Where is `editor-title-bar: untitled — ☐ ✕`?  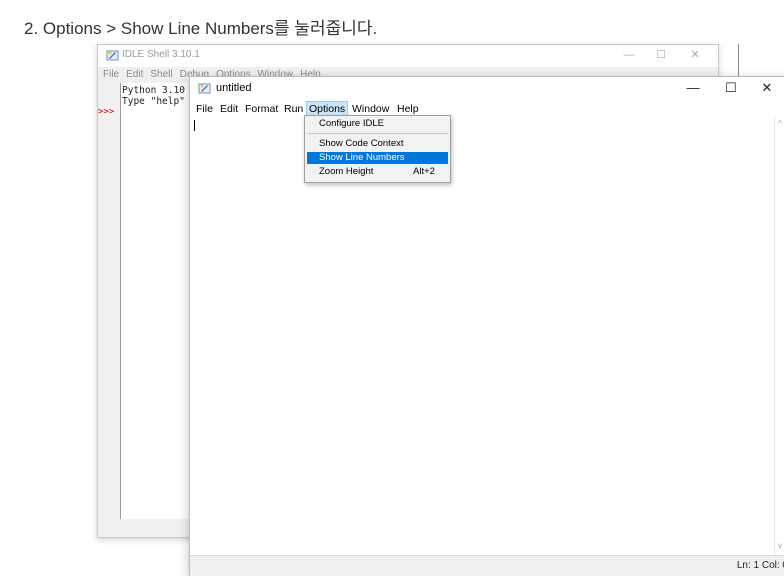
editor-title-bar: untitled — ☐ ✕ is located at coordinates (487, 88).